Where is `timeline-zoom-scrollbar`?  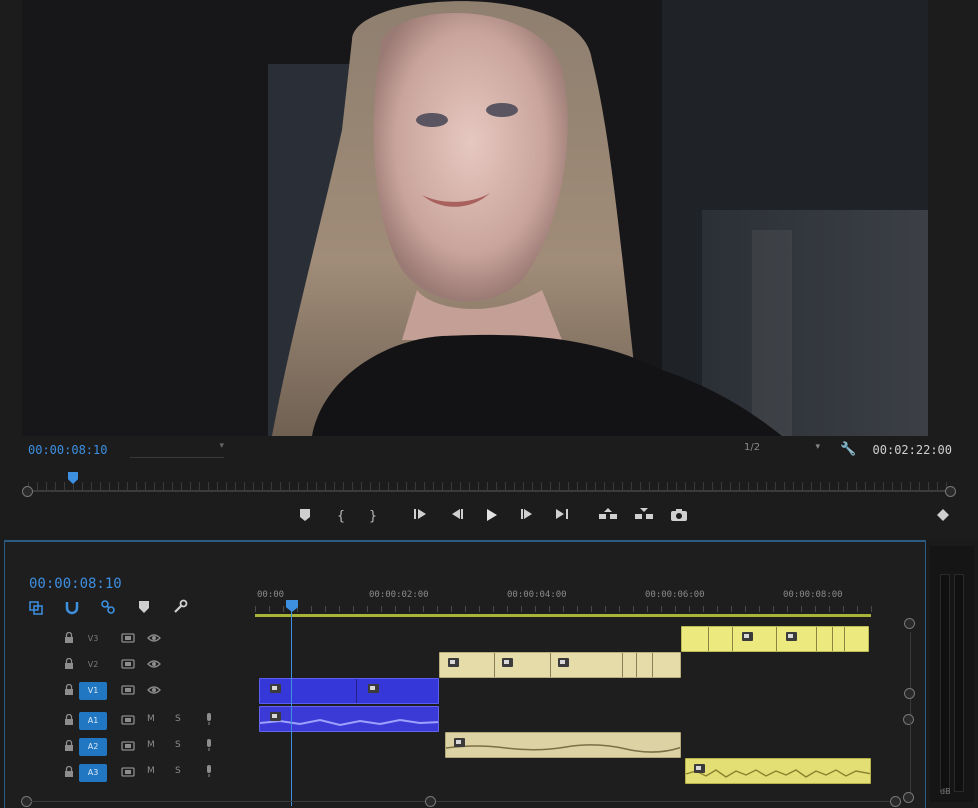
timeline-zoom-scrollbar is located at coordinates (461, 802).